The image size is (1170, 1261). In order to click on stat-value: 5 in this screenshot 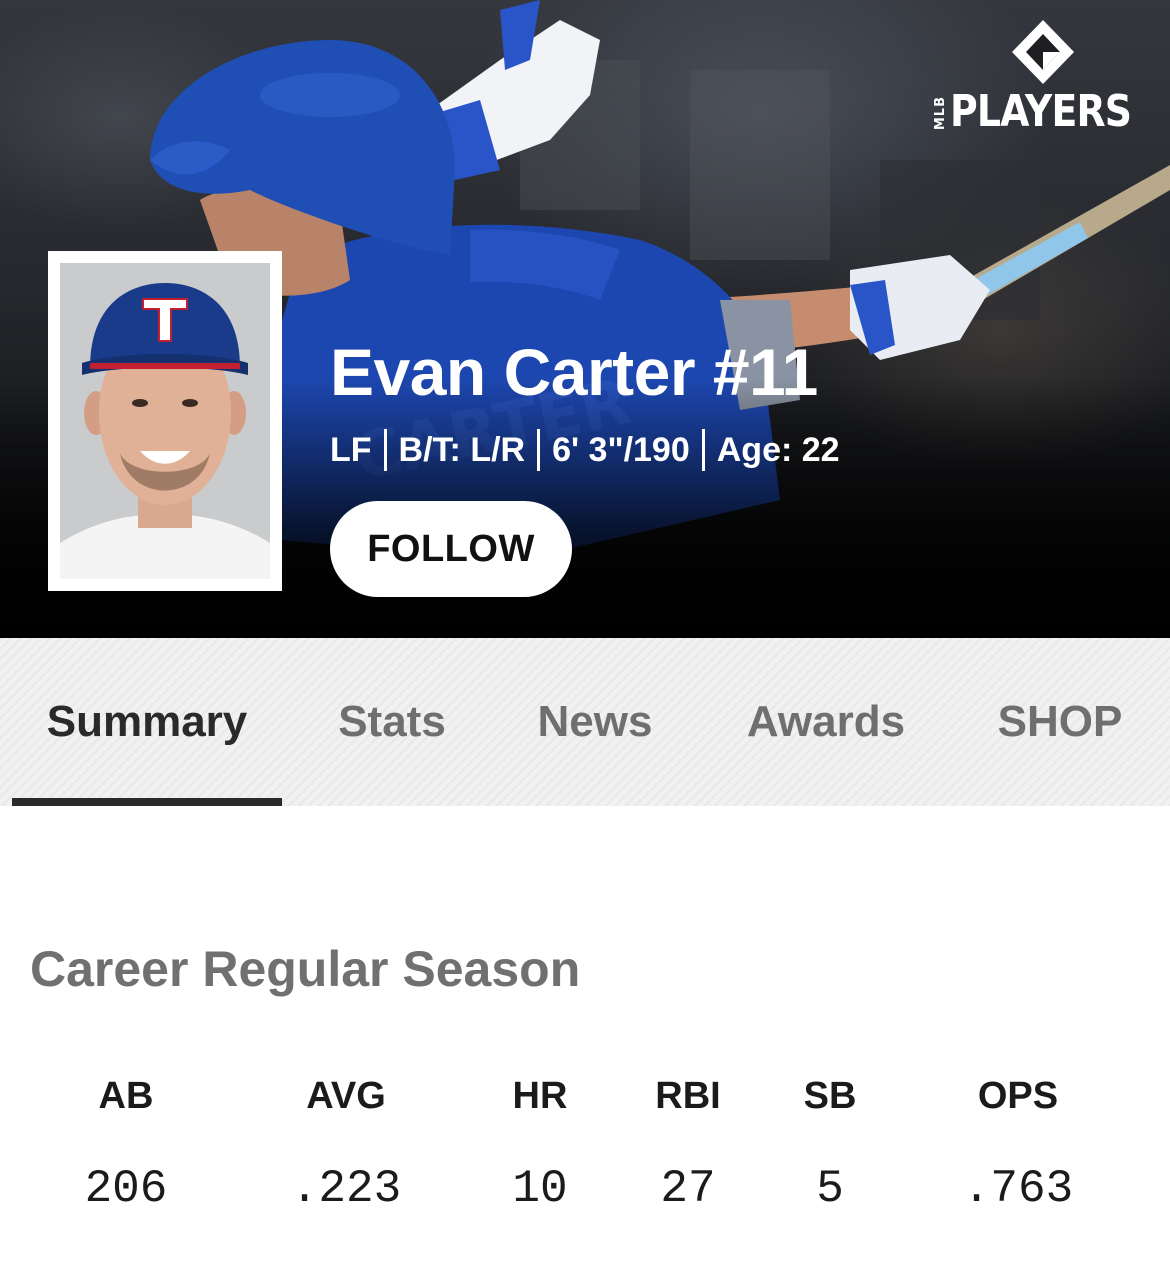, I will do `click(830, 1189)`.